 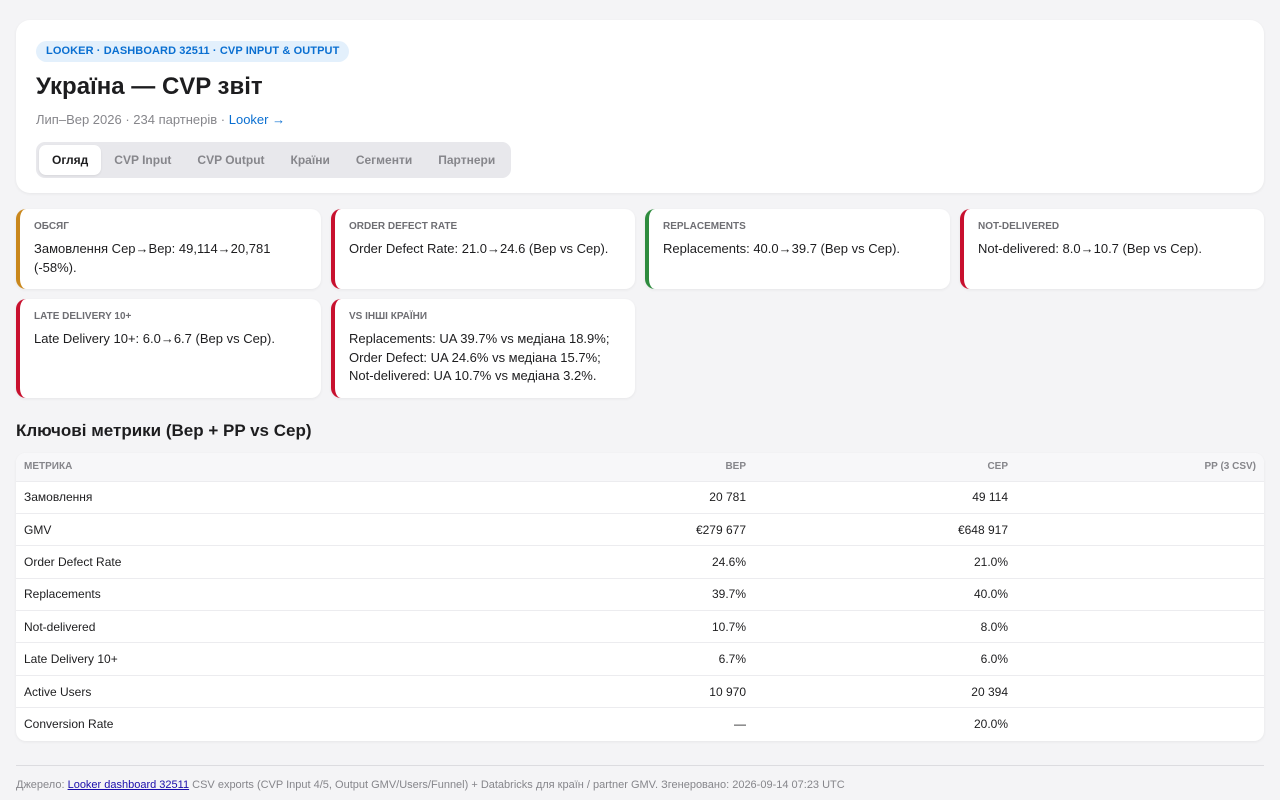 I want to click on cell-sep-value: 24.6%, so click(x=728, y=561).